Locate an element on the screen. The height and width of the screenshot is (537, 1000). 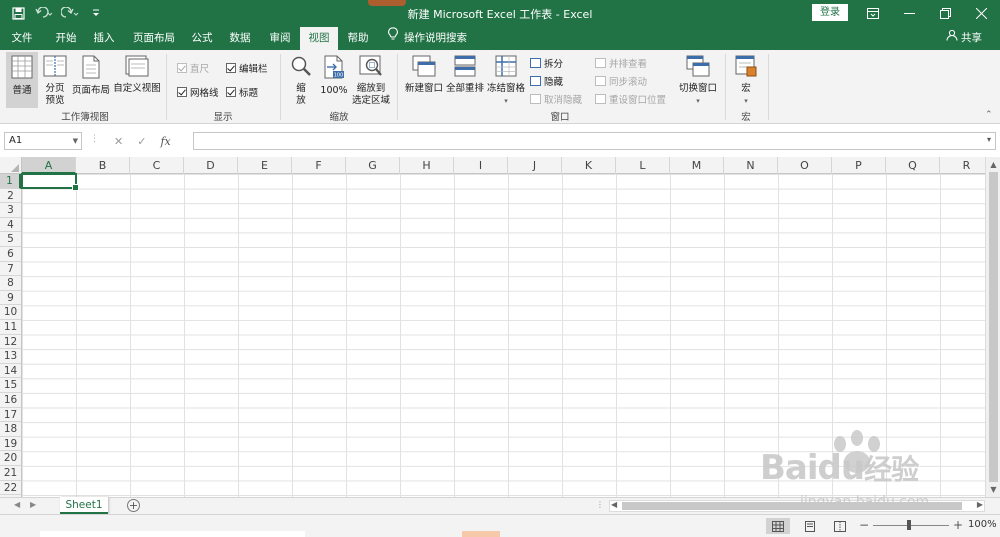
ribbon-display-options-icon is located at coordinates (873, 13).